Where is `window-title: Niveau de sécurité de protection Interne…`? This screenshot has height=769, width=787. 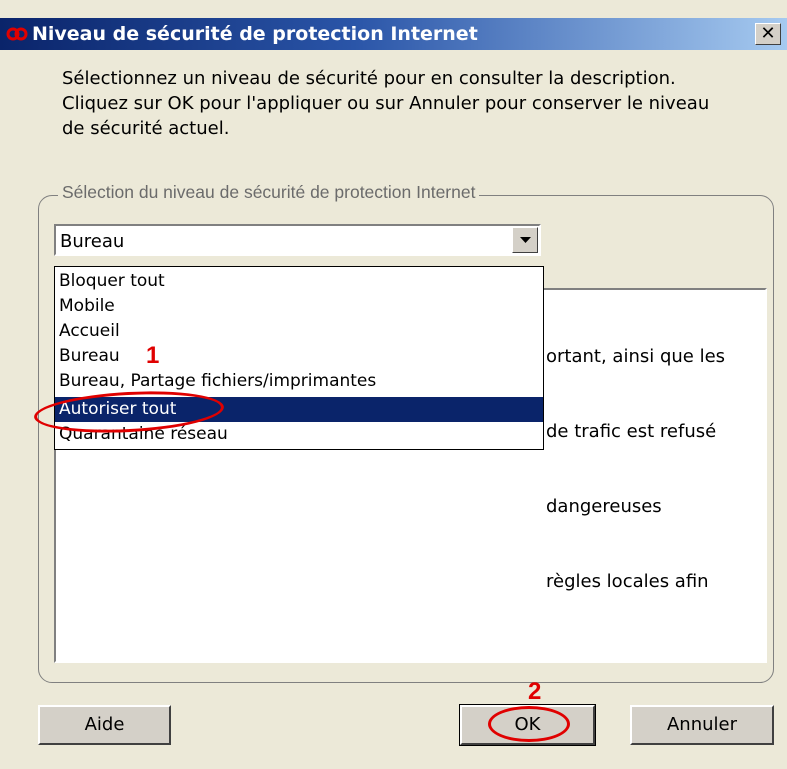
window-title: Niveau de sécurité de protection Interne… is located at coordinates (255, 34).